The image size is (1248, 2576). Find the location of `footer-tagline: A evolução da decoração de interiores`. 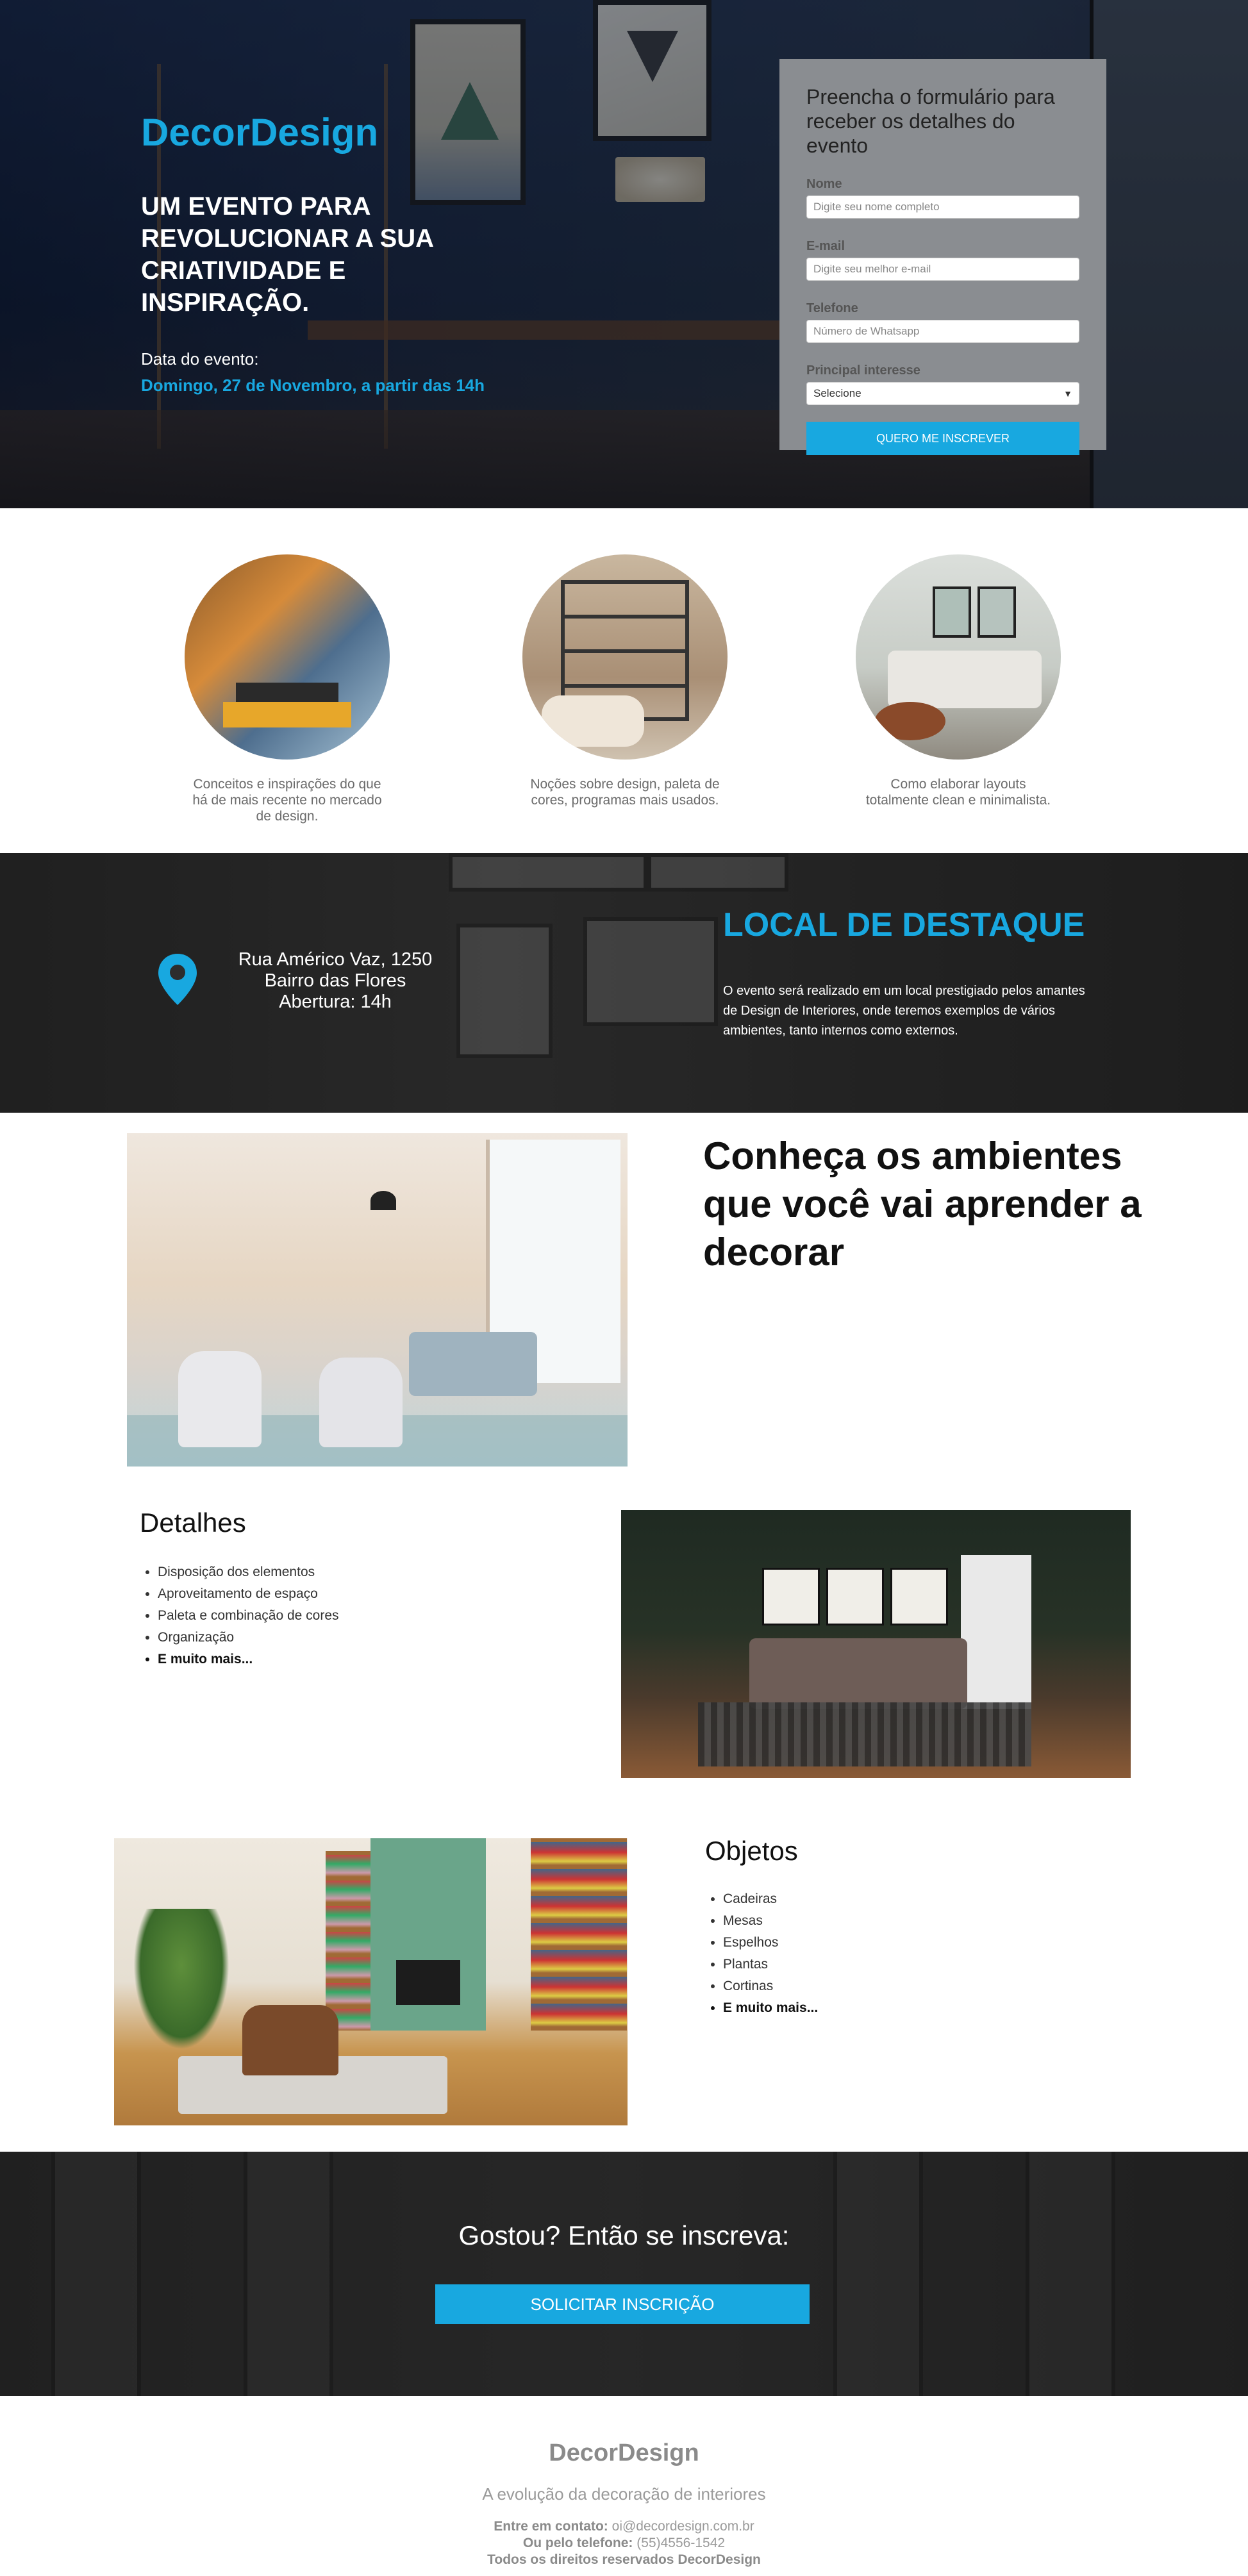

footer-tagline: A evolução da decoração de interiores is located at coordinates (624, 2494).